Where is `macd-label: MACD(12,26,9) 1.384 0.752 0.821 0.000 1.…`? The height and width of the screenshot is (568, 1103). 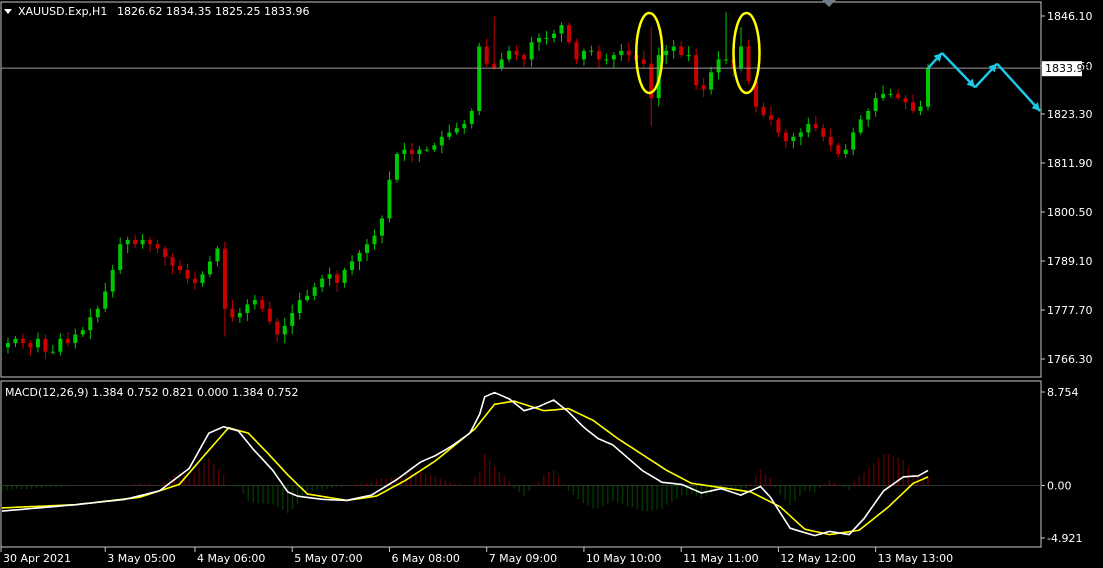
macd-label: MACD(12,26,9) 1.384 0.752 0.821 0.000 1.… is located at coordinates (151, 392).